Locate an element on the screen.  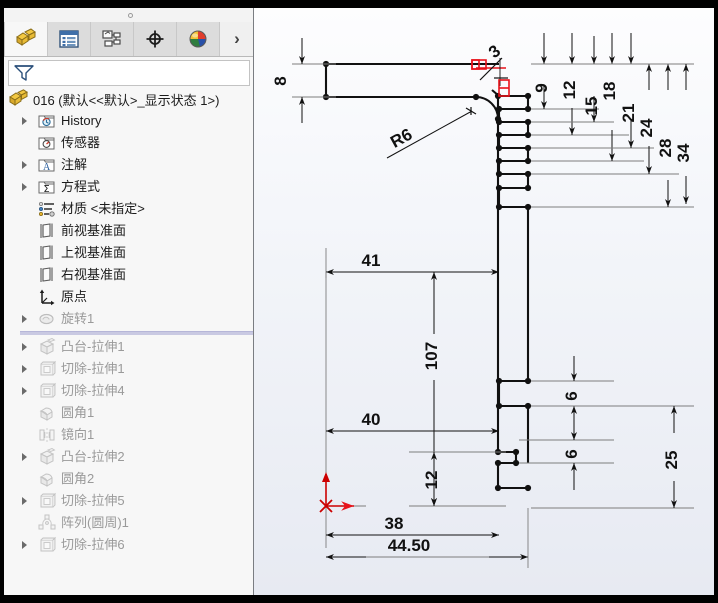
sketch-origin-marker is located at coordinates (342, 492).